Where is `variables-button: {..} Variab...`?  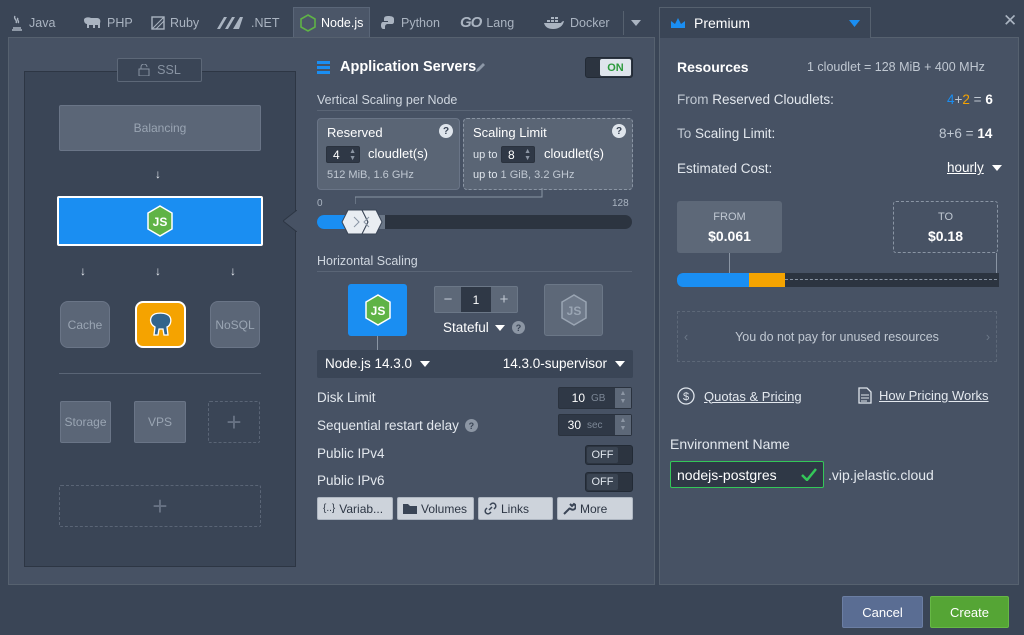 variables-button: {..} Variab... is located at coordinates (355, 508).